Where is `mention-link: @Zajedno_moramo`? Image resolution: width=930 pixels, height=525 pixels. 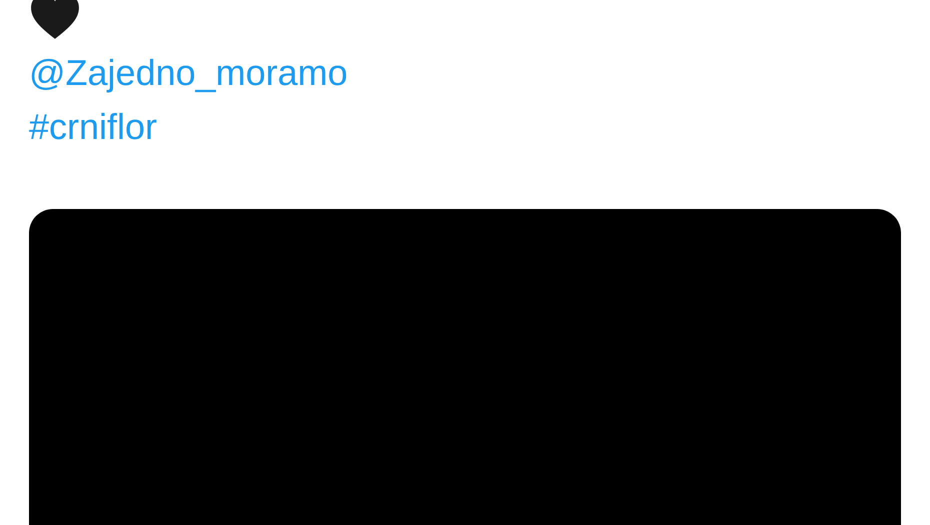 mention-link: @Zajedno_moramo is located at coordinates (188, 73).